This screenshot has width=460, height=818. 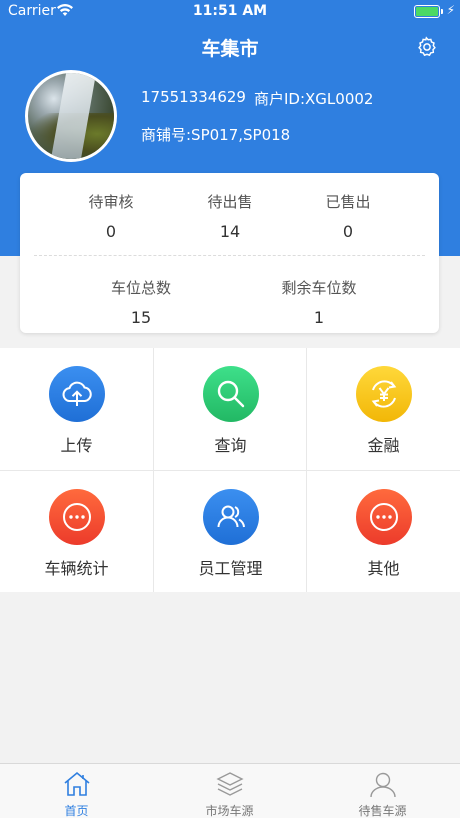 I want to click on battery-tip, so click(x=442, y=11).